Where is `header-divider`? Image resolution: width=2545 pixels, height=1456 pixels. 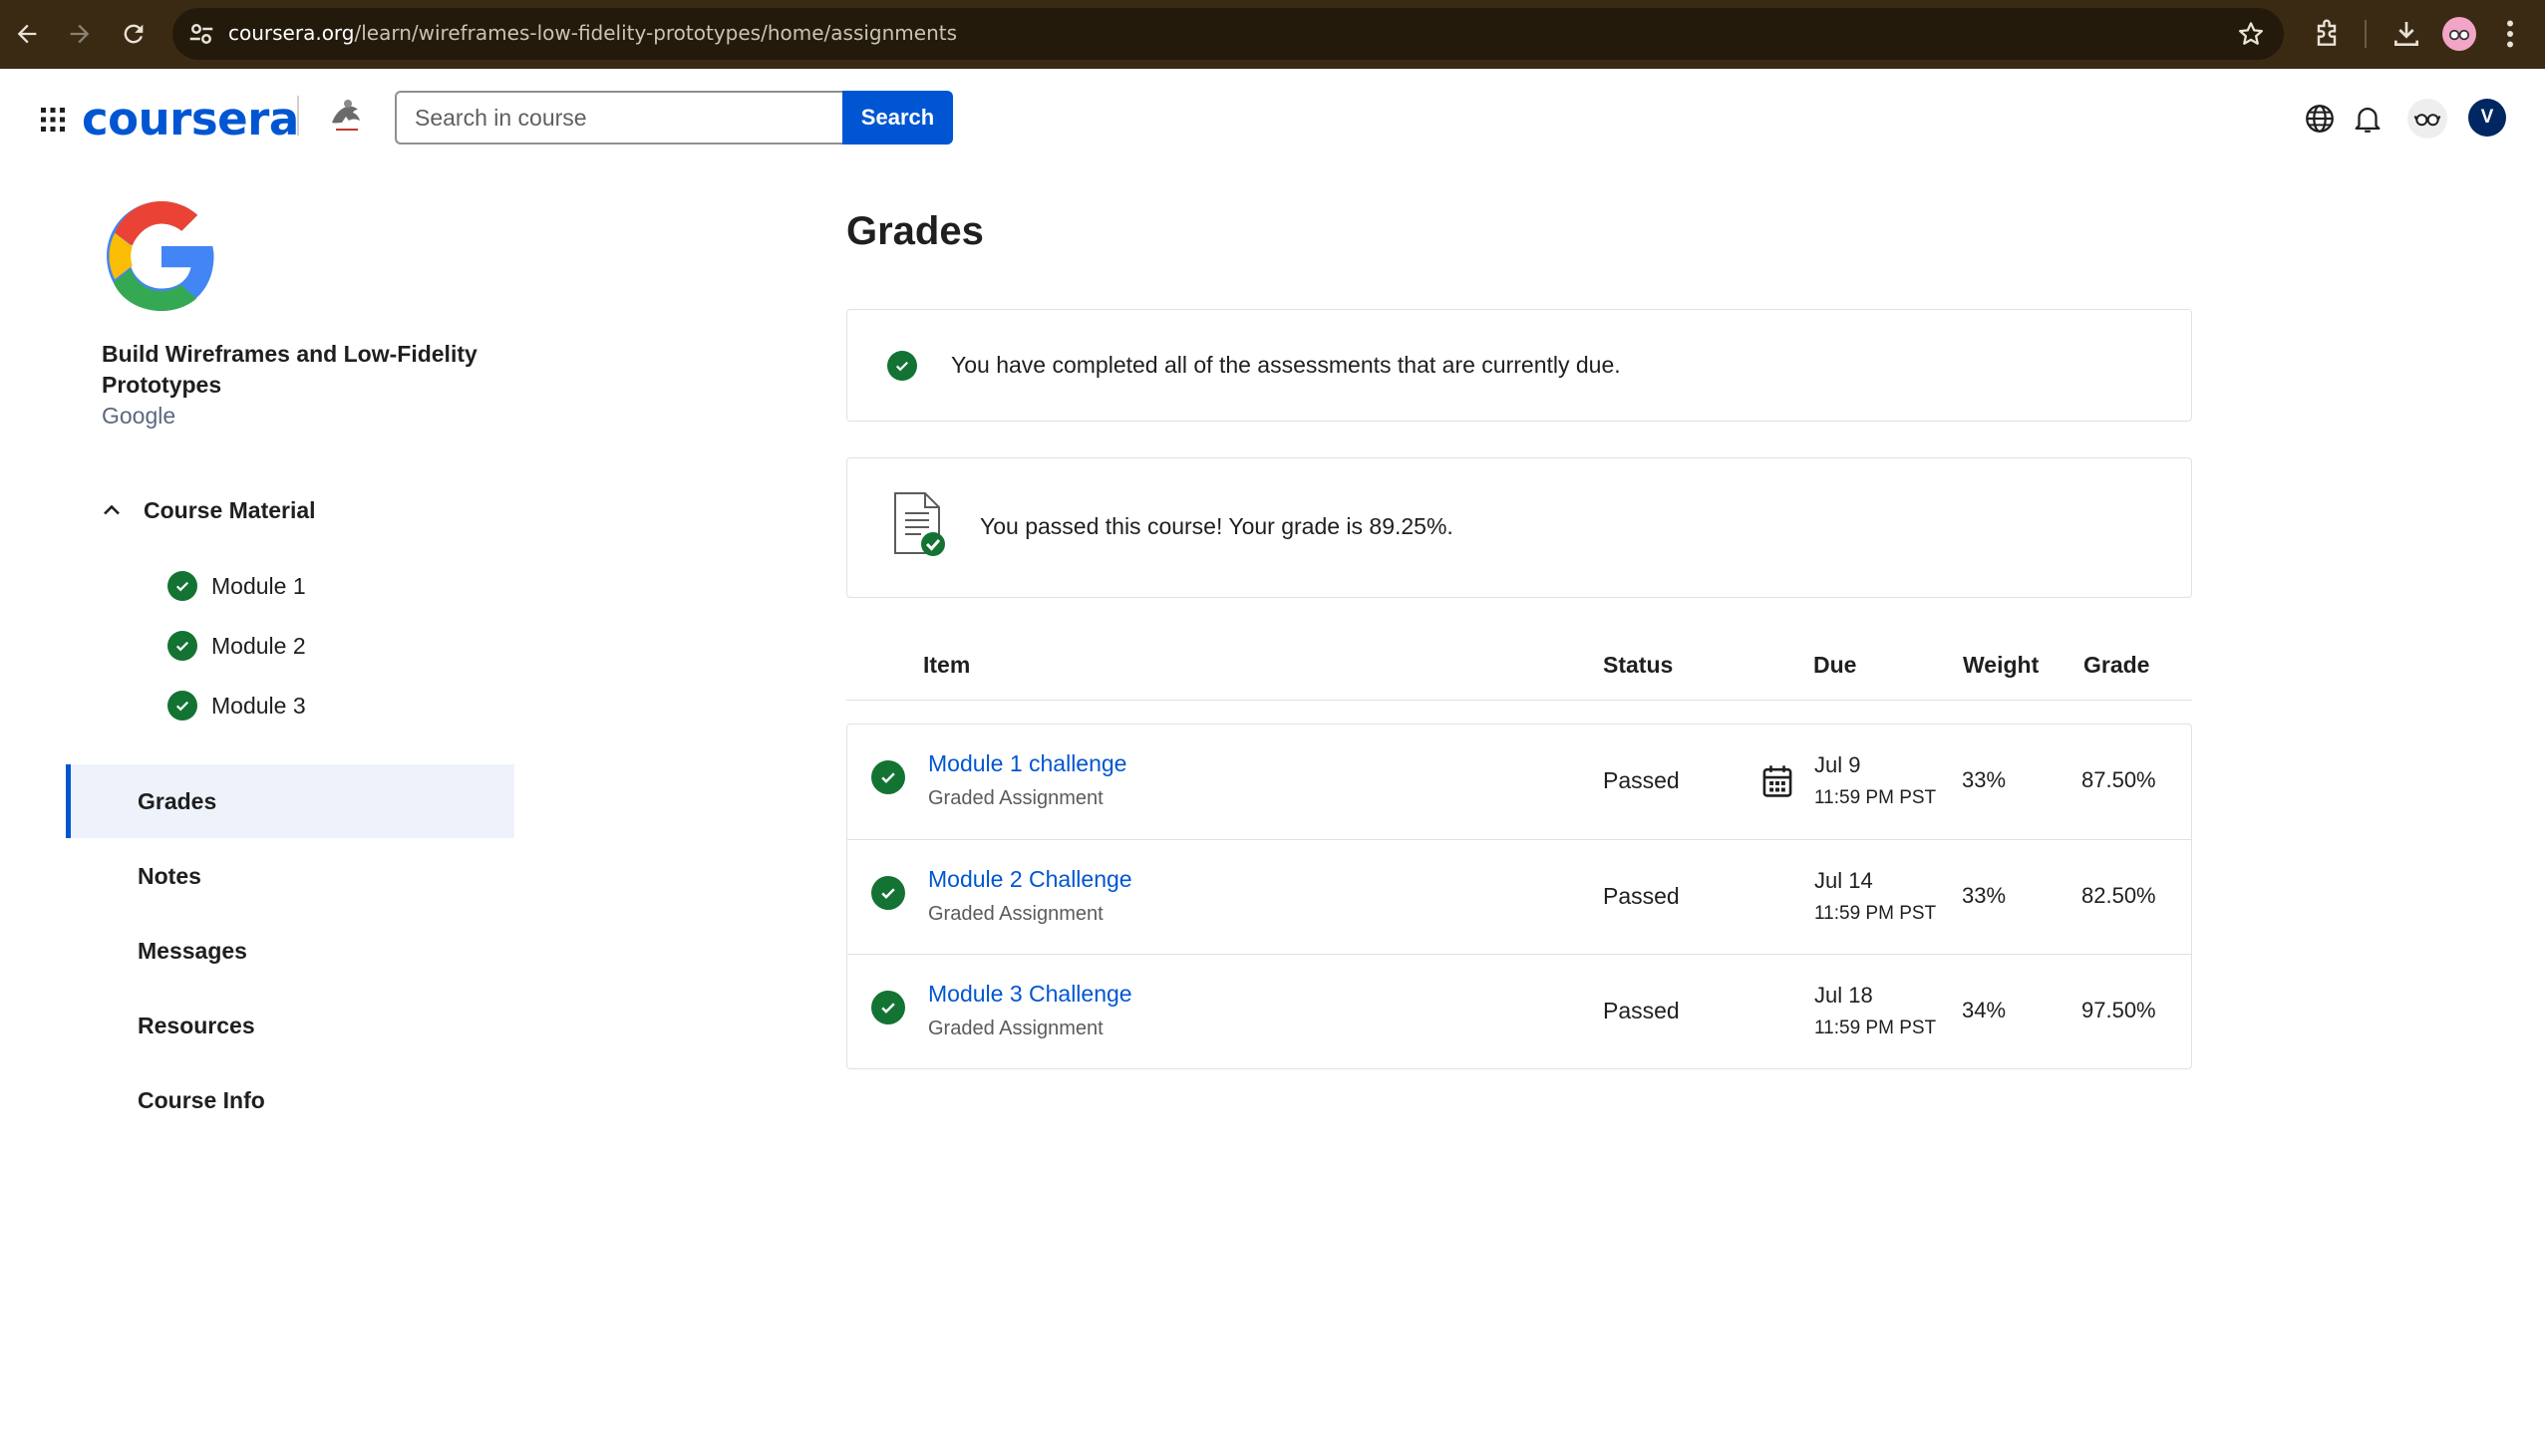
header-divider is located at coordinates (1519, 700).